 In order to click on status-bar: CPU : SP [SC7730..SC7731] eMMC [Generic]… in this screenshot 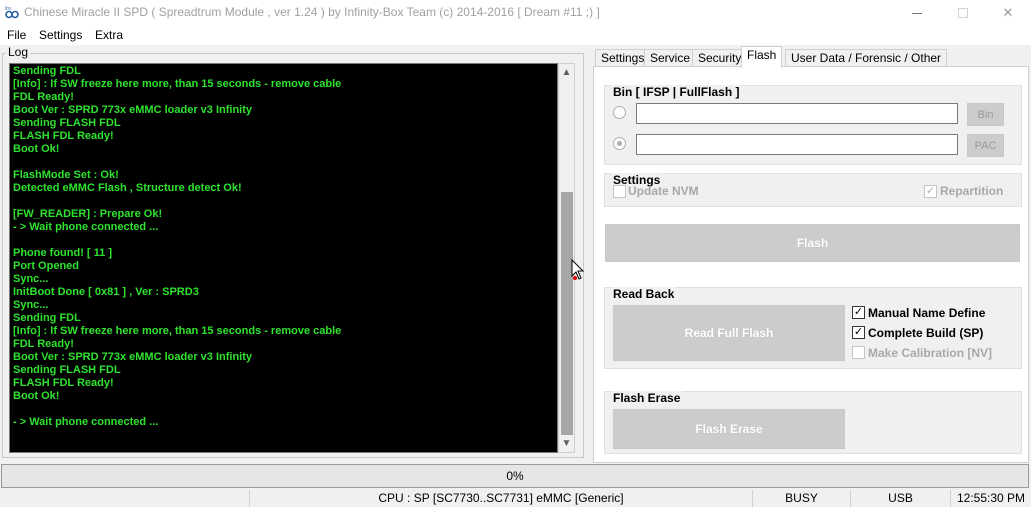, I will do `click(515, 498)`.